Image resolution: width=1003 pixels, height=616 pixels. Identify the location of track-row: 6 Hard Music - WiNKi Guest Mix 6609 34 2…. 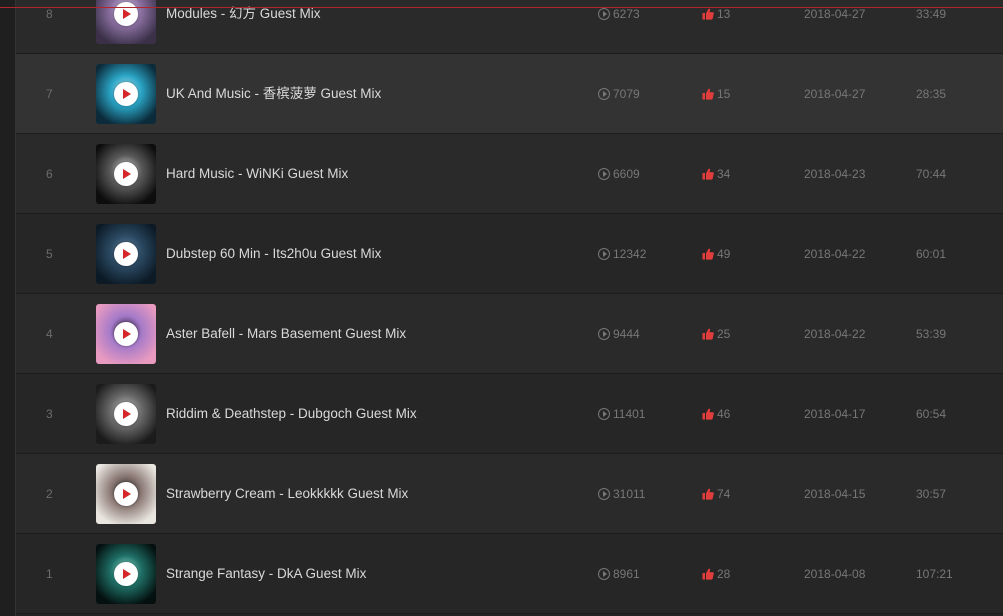
(509, 174).